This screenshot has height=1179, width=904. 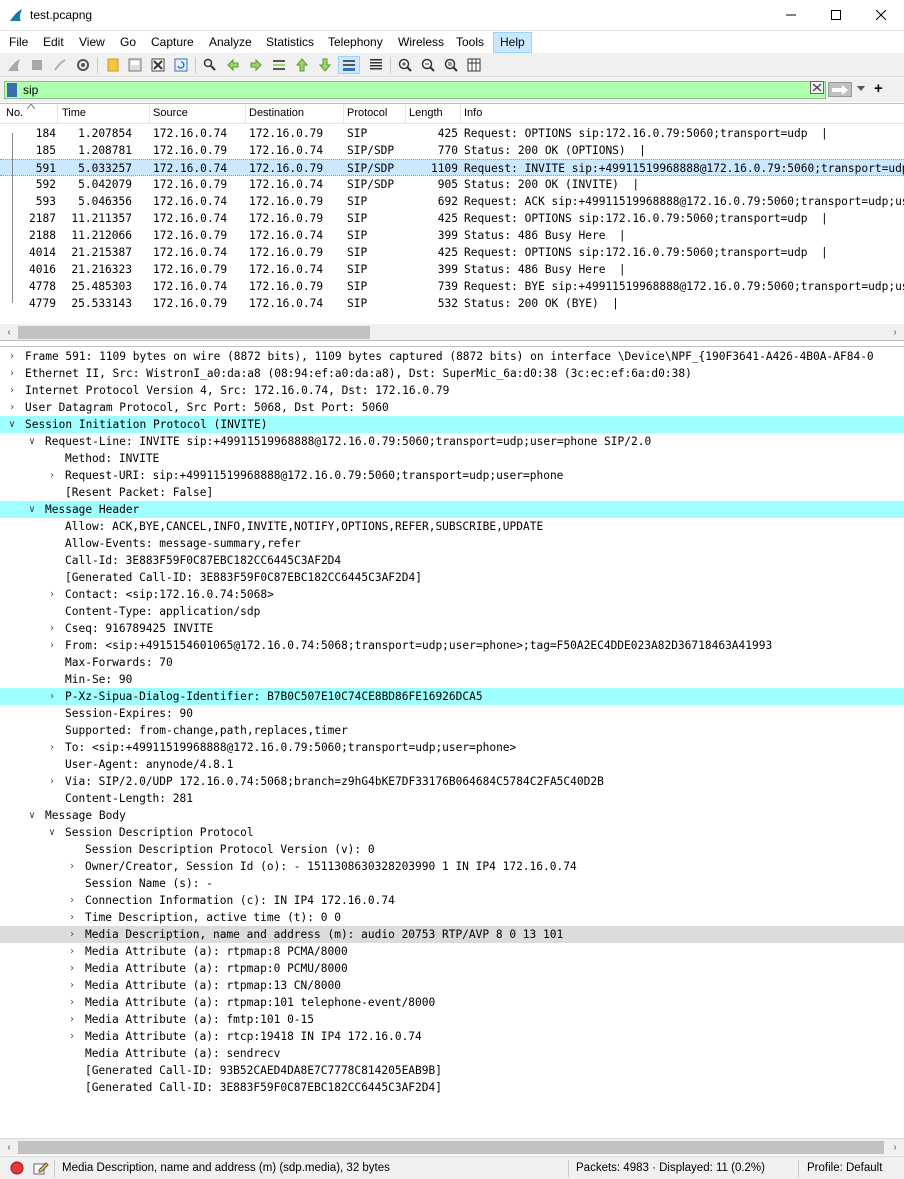 What do you see at coordinates (230, 42) in the screenshot?
I see `menu-analyze: Analyze` at bounding box center [230, 42].